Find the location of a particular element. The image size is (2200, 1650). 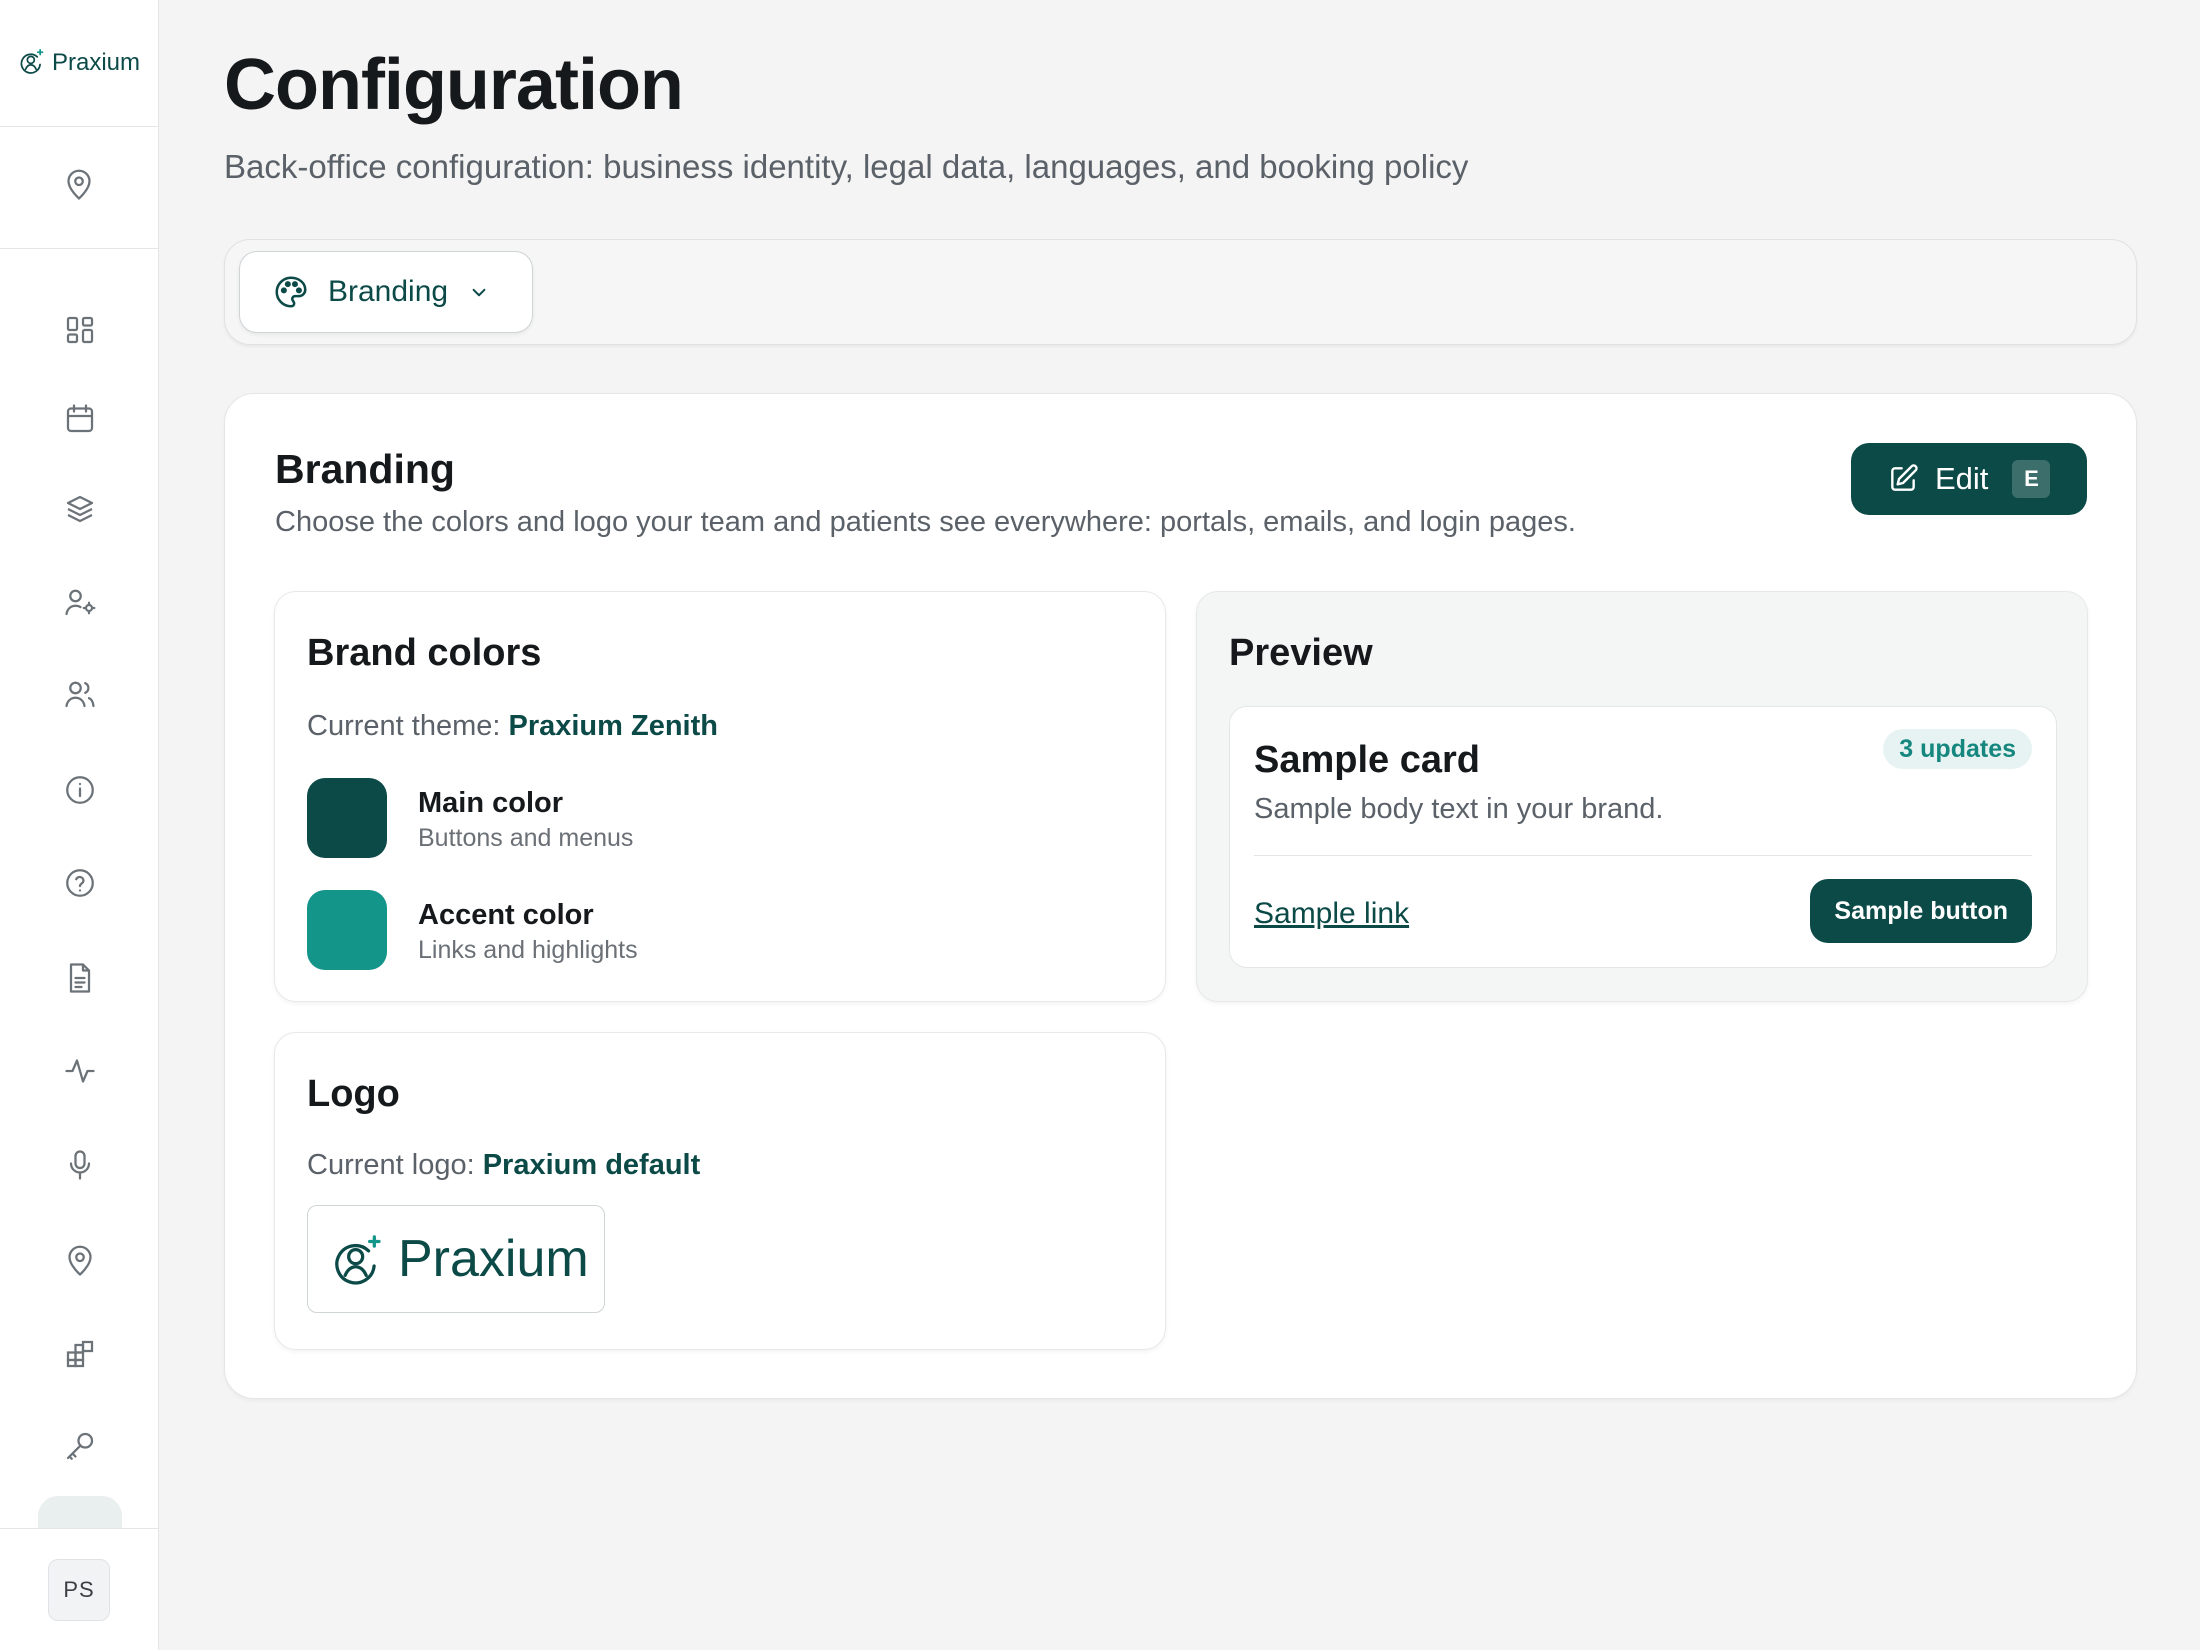

sample-button: Sample button is located at coordinates (1921, 911).